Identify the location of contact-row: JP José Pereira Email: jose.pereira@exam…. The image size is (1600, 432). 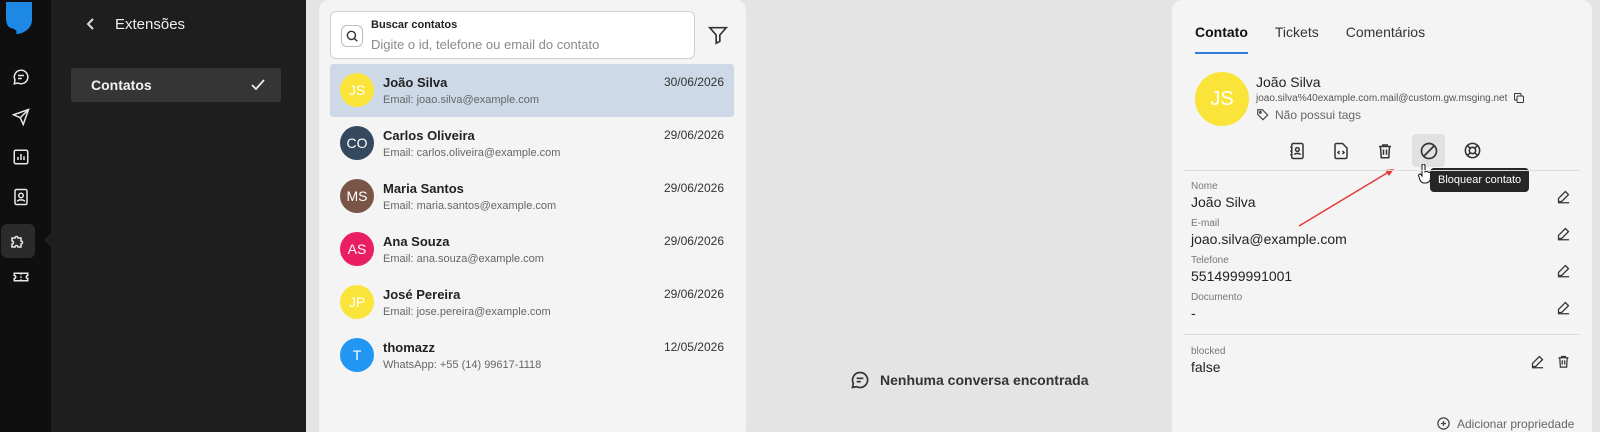
(532, 302).